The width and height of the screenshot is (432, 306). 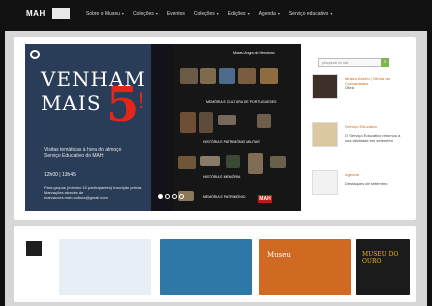 What do you see at coordinates (385, 62) in the screenshot?
I see `search-button: ⌕` at bounding box center [385, 62].